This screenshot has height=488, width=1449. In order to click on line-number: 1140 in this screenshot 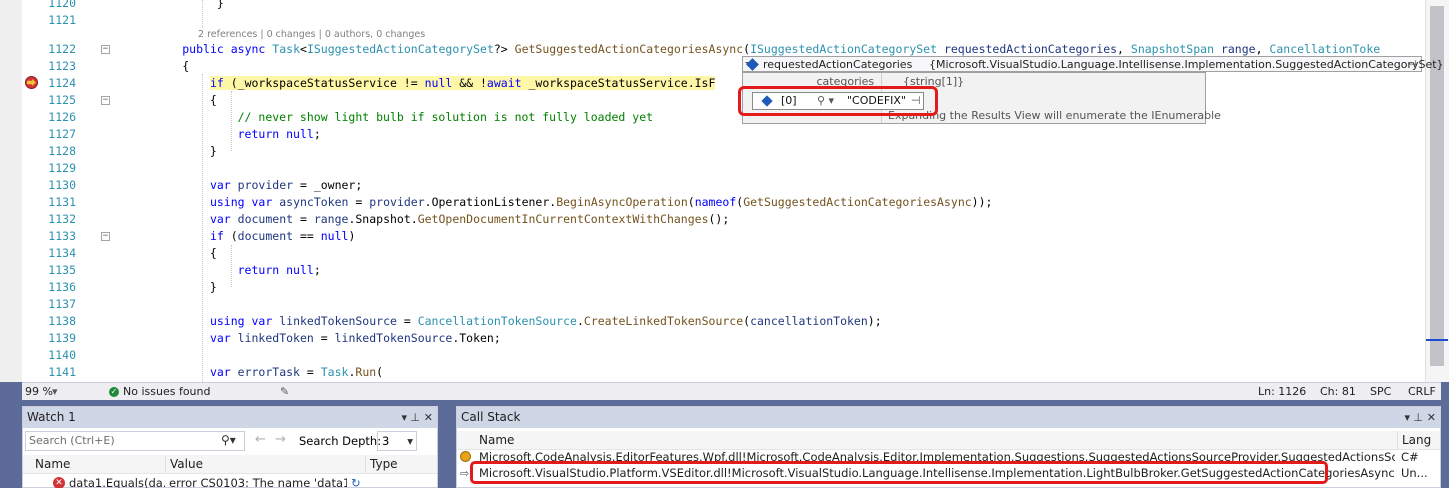, I will do `click(62, 355)`.